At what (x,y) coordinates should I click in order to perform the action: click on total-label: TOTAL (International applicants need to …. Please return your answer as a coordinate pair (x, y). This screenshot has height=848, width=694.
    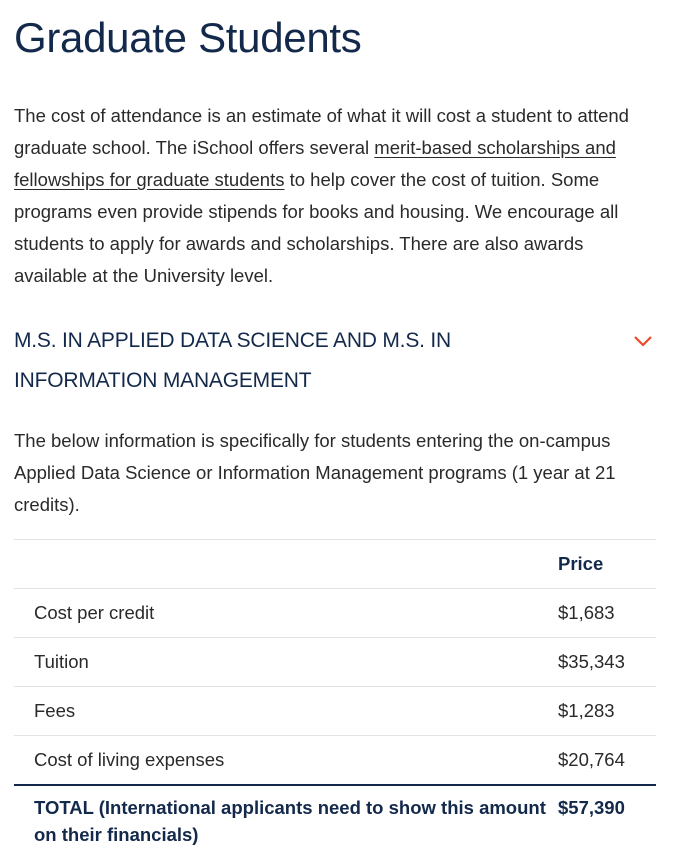
    Looking at the image, I should click on (286, 816).